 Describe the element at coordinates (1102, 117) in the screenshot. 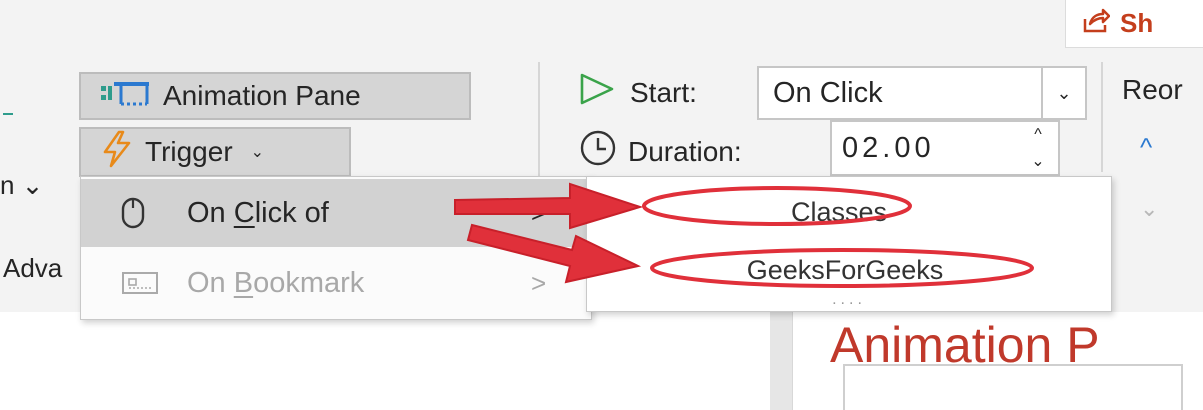

I see `group-separator` at that location.